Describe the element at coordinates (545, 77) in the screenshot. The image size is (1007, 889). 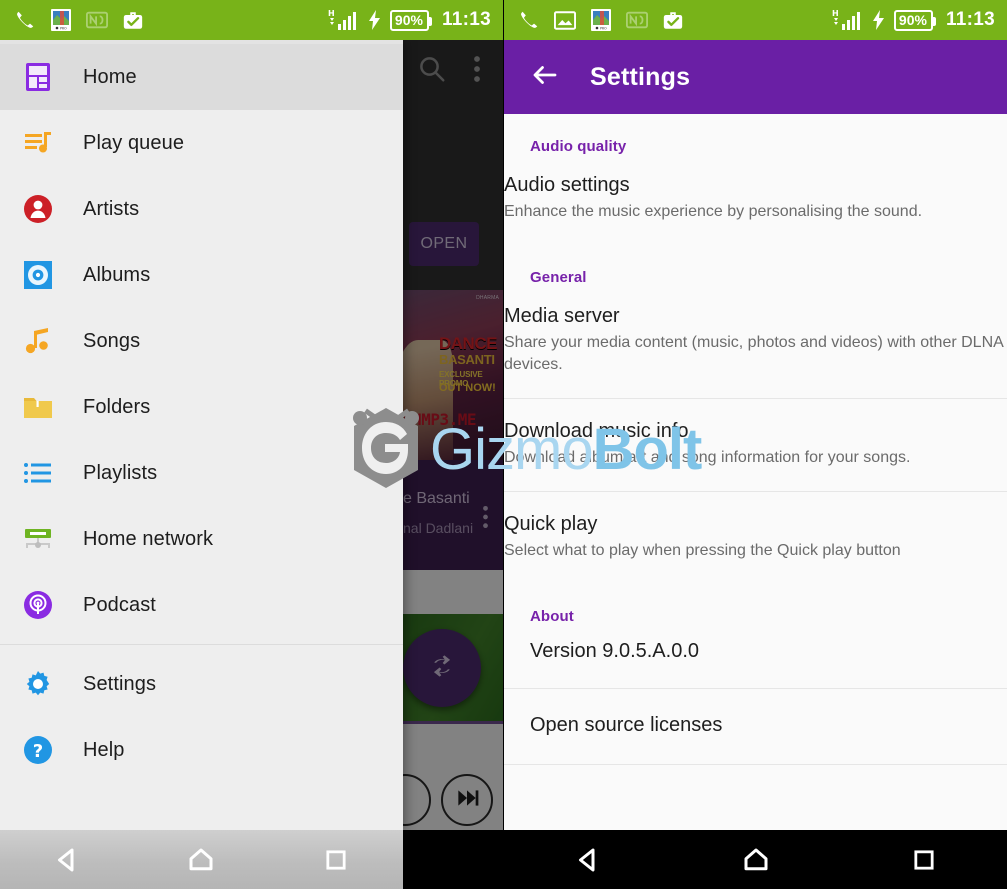
I see `back-arrow-icon` at that location.